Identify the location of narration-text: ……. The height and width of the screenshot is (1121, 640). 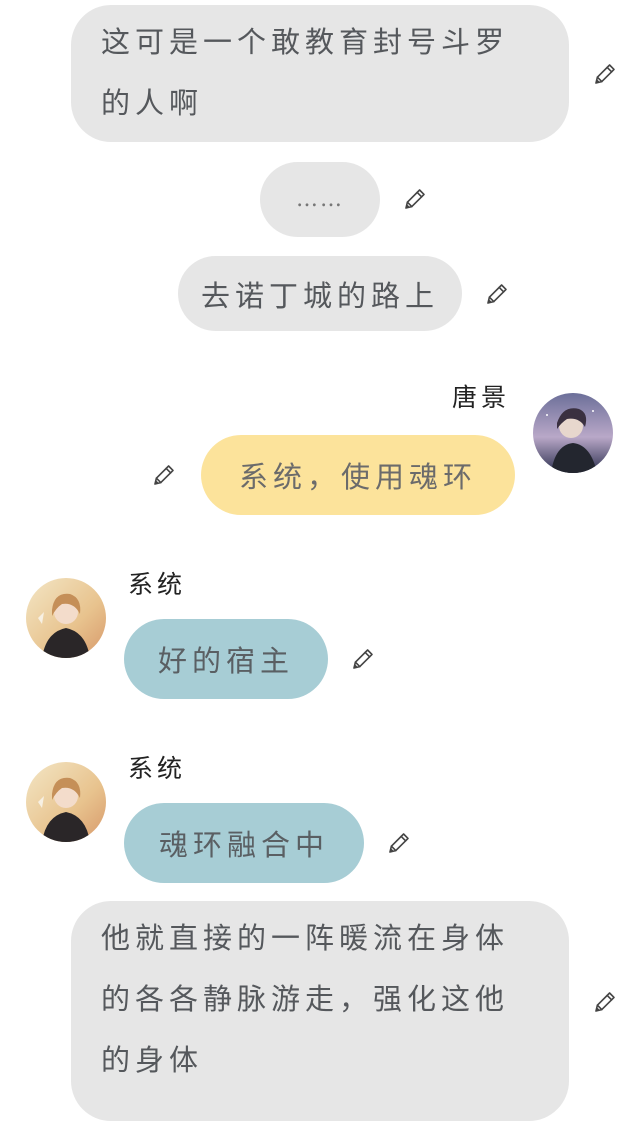
(320, 199).